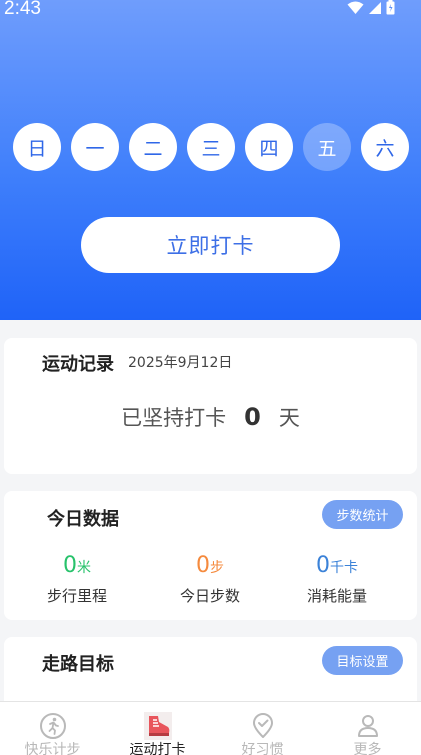 Image resolution: width=421 pixels, height=755 pixels. I want to click on persist-streak: 已坚持打卡 0 天, so click(210, 417).